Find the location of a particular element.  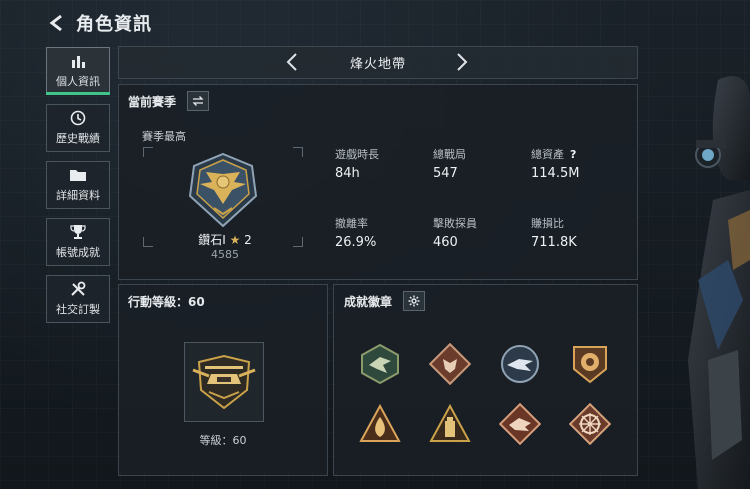

trophy-icon is located at coordinates (78, 232).